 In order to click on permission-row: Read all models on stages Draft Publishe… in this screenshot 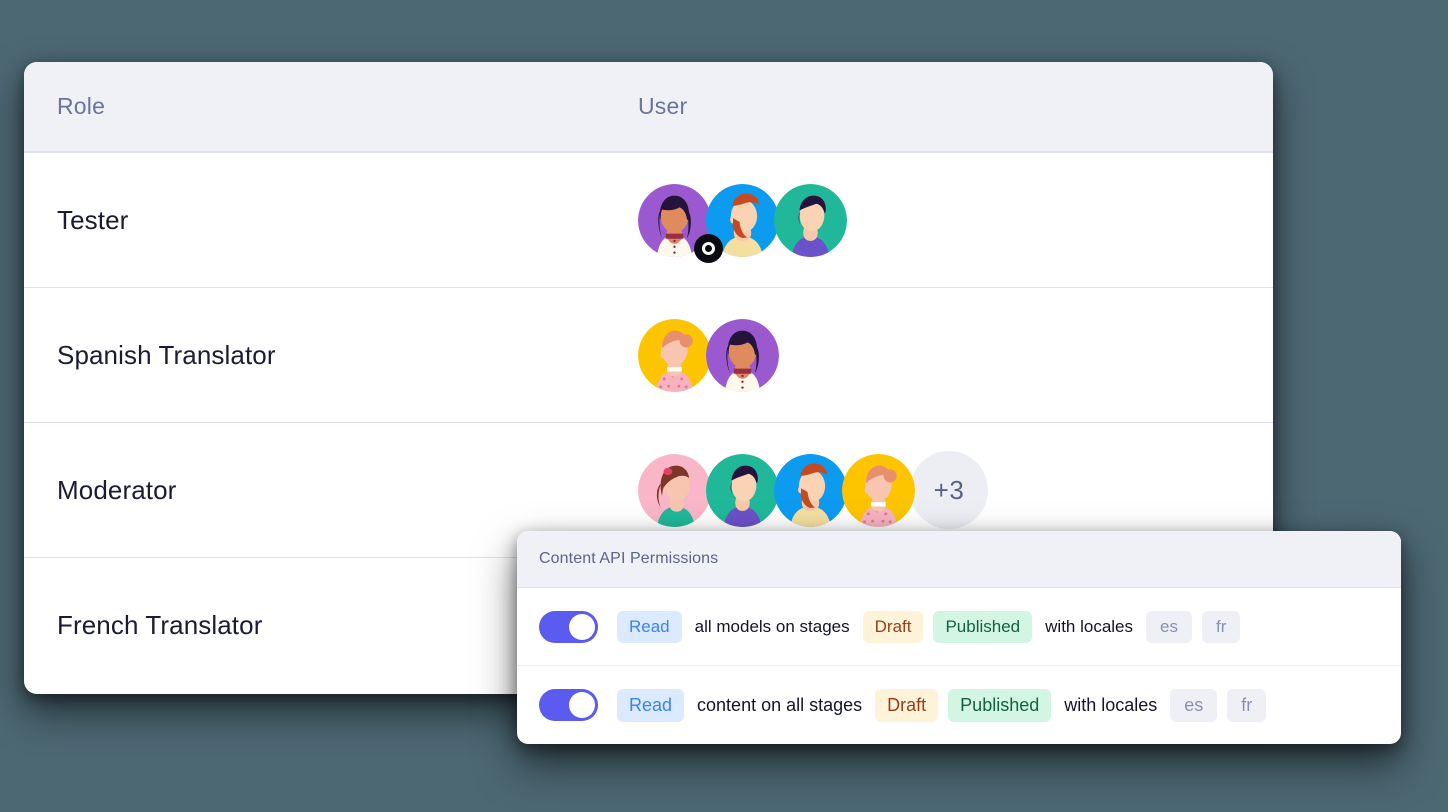, I will do `click(959, 627)`.